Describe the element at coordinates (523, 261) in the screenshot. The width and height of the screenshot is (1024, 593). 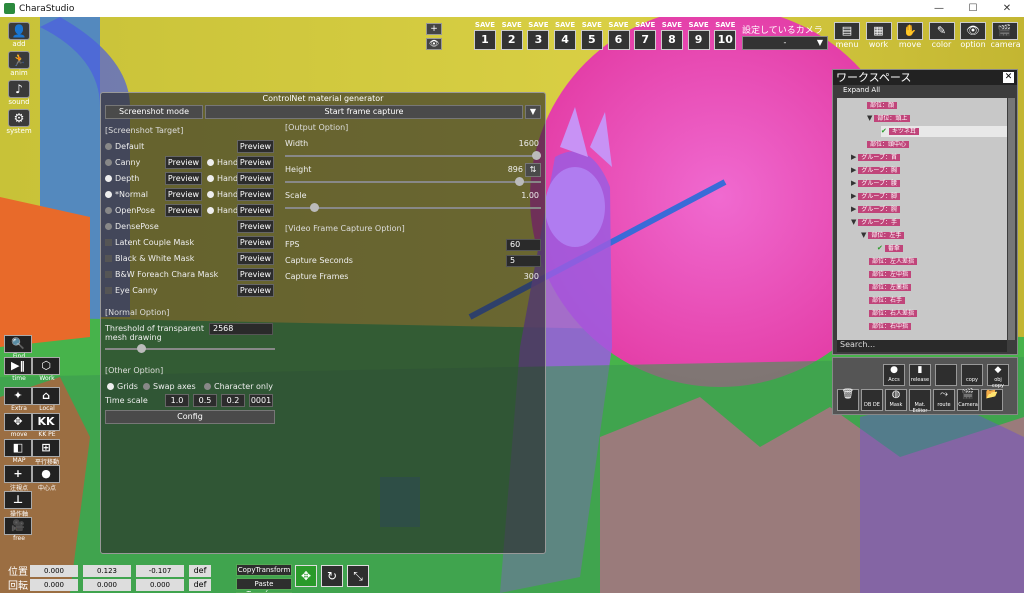
I see `capture-seconds-input: 5` at that location.